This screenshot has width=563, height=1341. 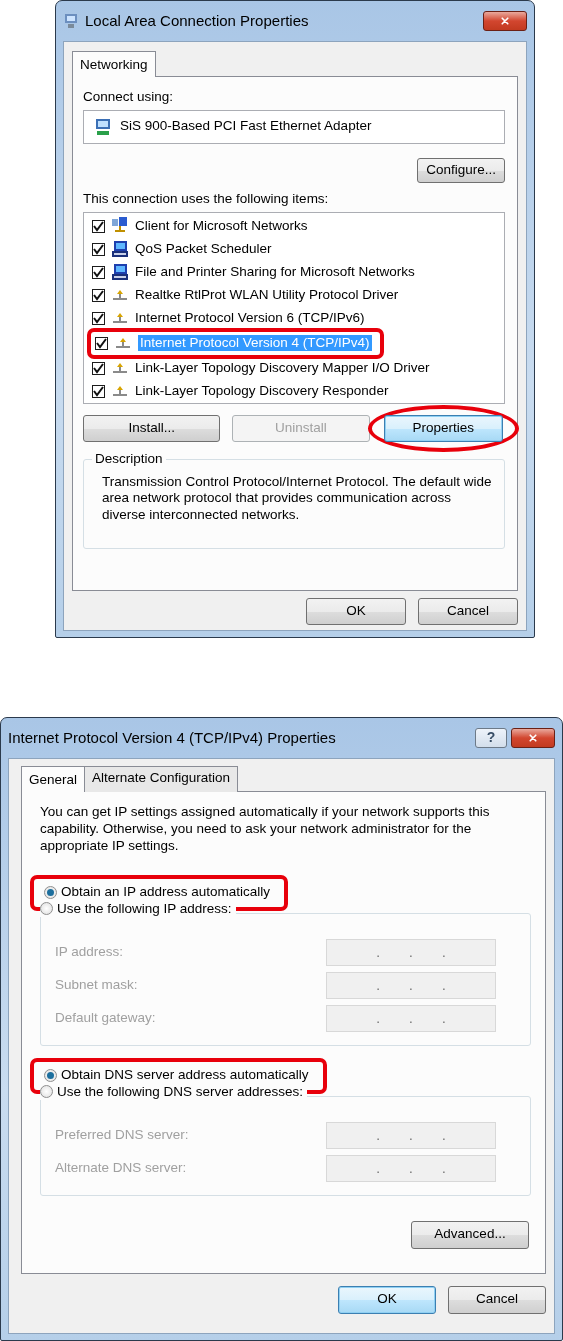 I want to click on list-item: Realtke RtlProt WLAN Utility Protocol Driver, so click(x=267, y=295).